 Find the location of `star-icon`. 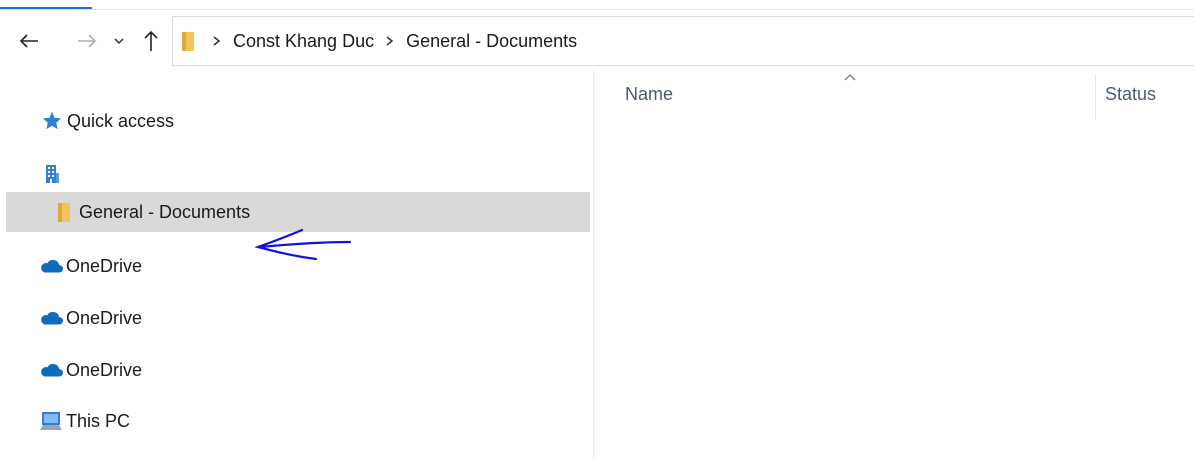

star-icon is located at coordinates (52, 121).